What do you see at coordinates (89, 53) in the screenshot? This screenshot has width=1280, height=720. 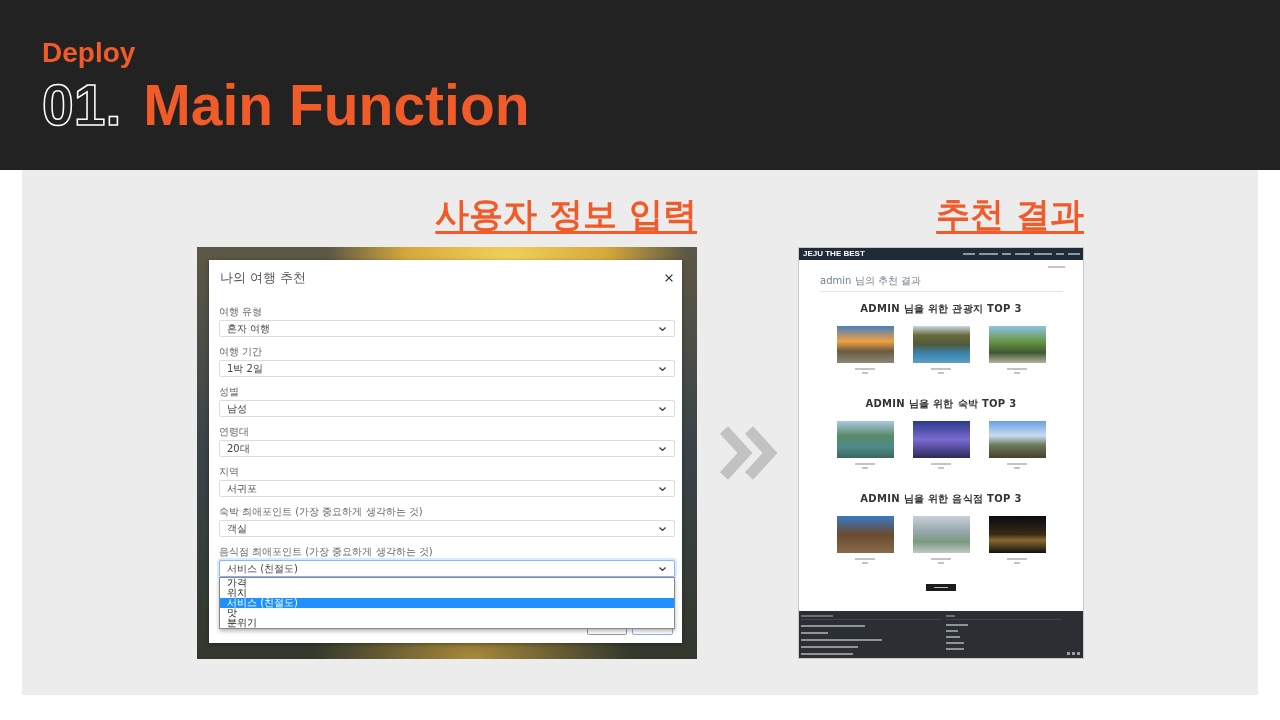 I see `section-label: Deploy` at bounding box center [89, 53].